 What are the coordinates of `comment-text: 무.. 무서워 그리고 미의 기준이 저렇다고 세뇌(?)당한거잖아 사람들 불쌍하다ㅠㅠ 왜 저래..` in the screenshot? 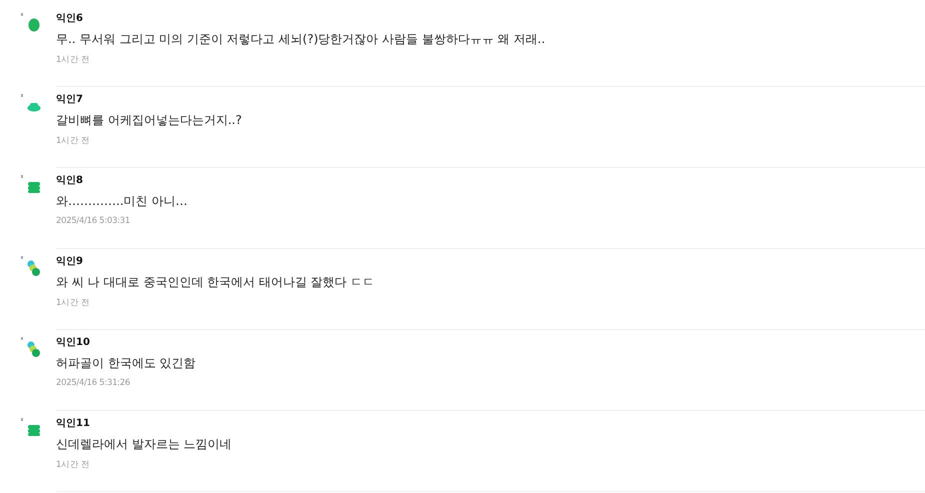 It's located at (301, 39).